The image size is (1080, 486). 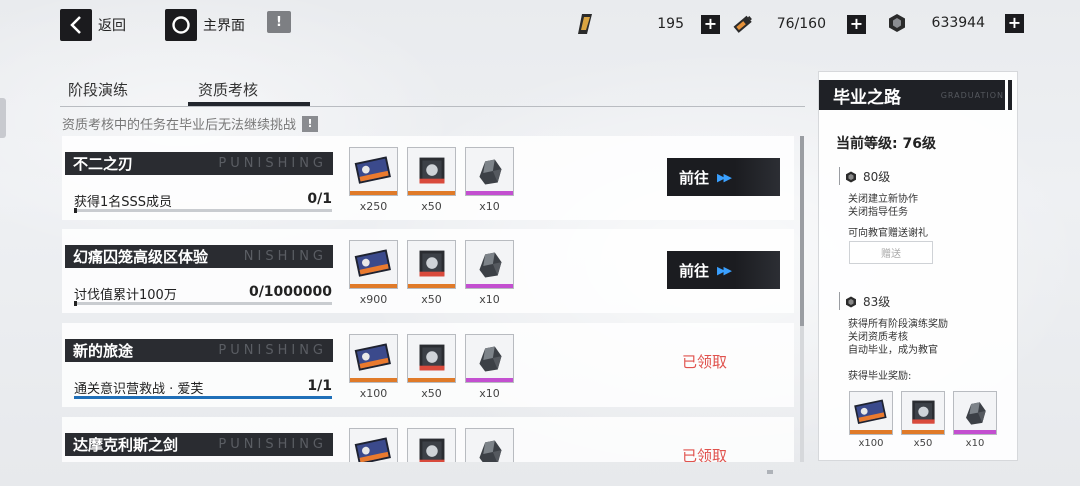 I want to click on task-title: 新的旅途, so click(x=103, y=351).